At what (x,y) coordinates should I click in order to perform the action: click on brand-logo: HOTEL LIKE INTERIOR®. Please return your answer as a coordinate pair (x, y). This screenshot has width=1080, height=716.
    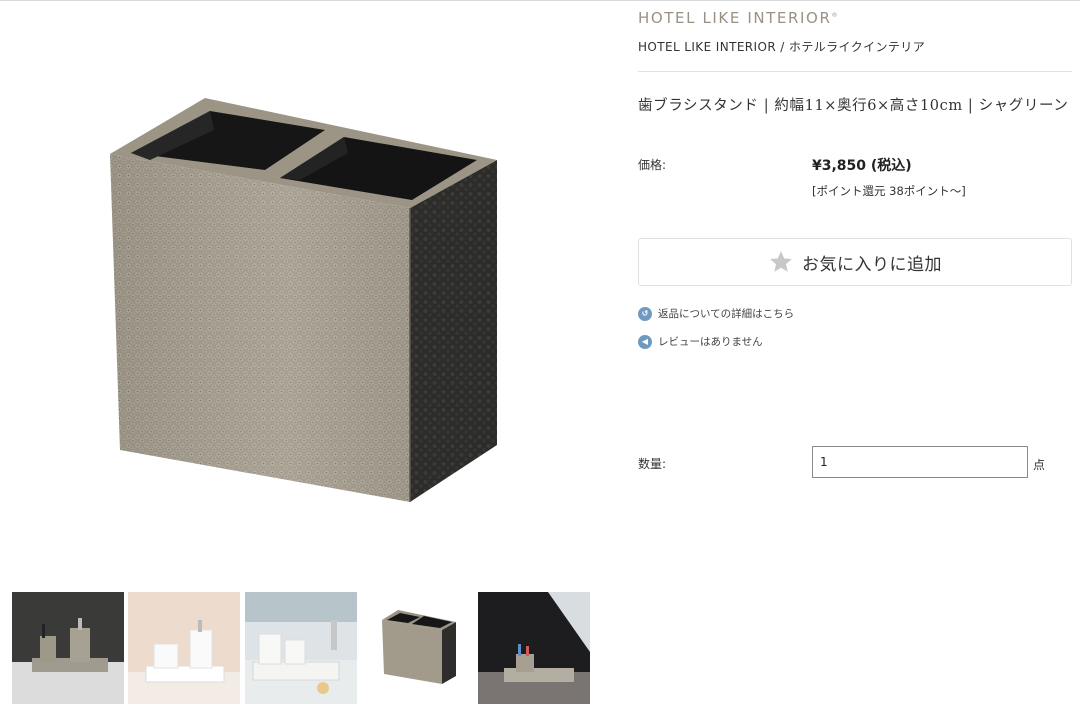
    Looking at the image, I should click on (737, 18).